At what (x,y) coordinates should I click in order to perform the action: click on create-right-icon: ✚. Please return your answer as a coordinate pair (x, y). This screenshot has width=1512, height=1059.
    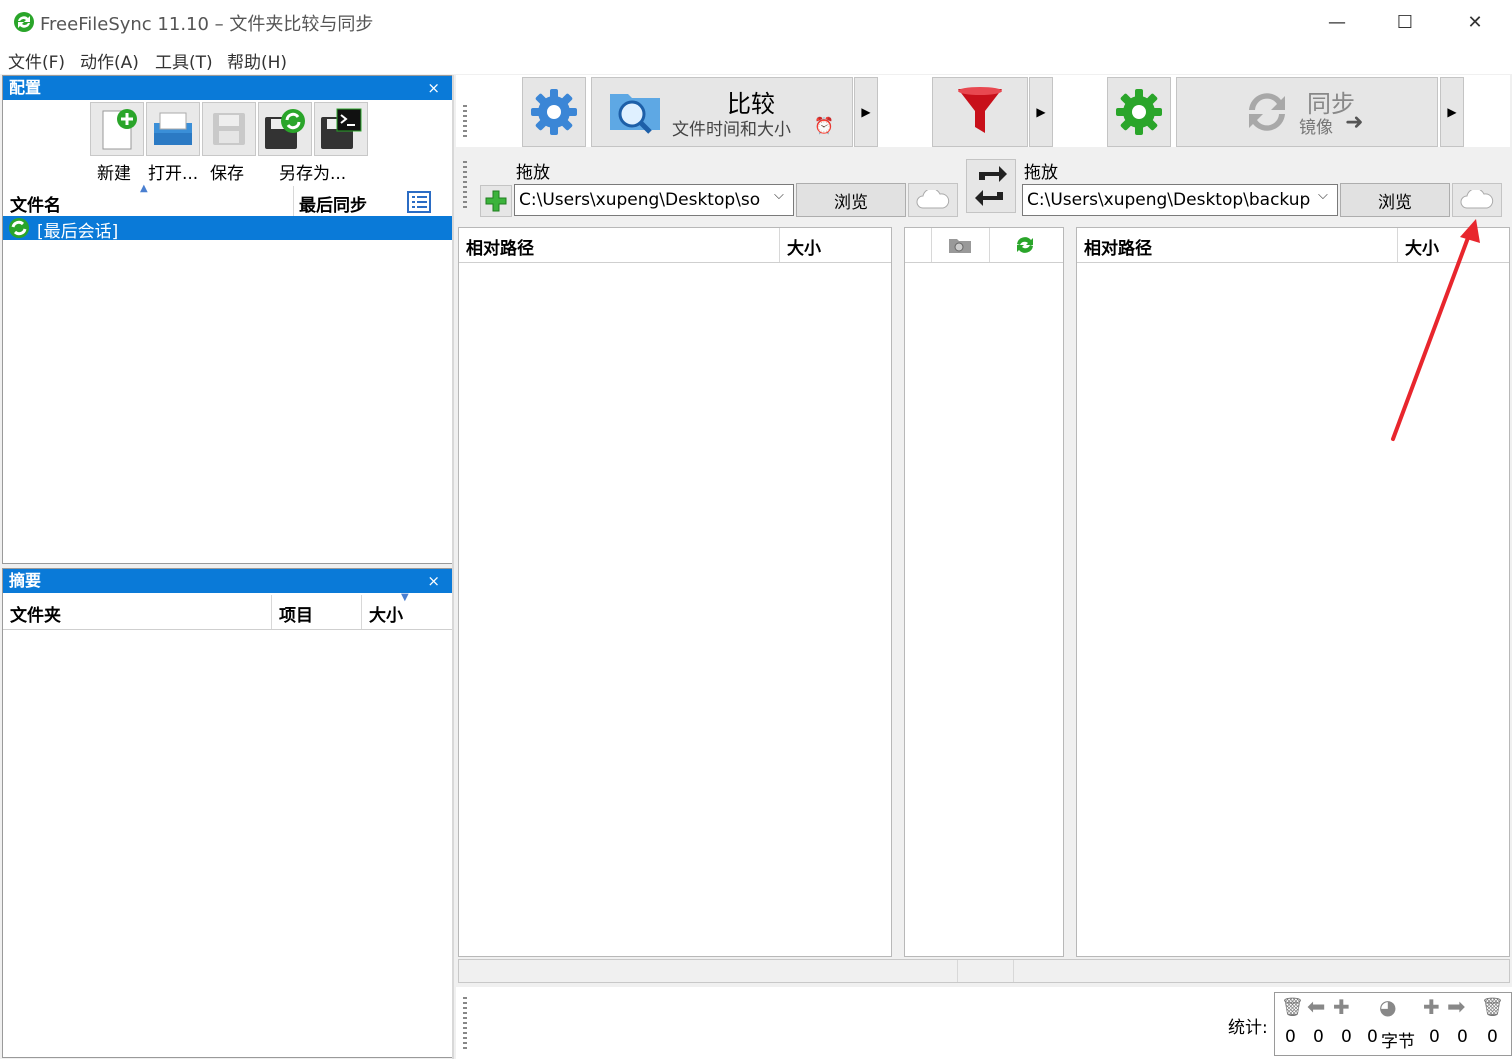
    Looking at the image, I should click on (1431, 1007).